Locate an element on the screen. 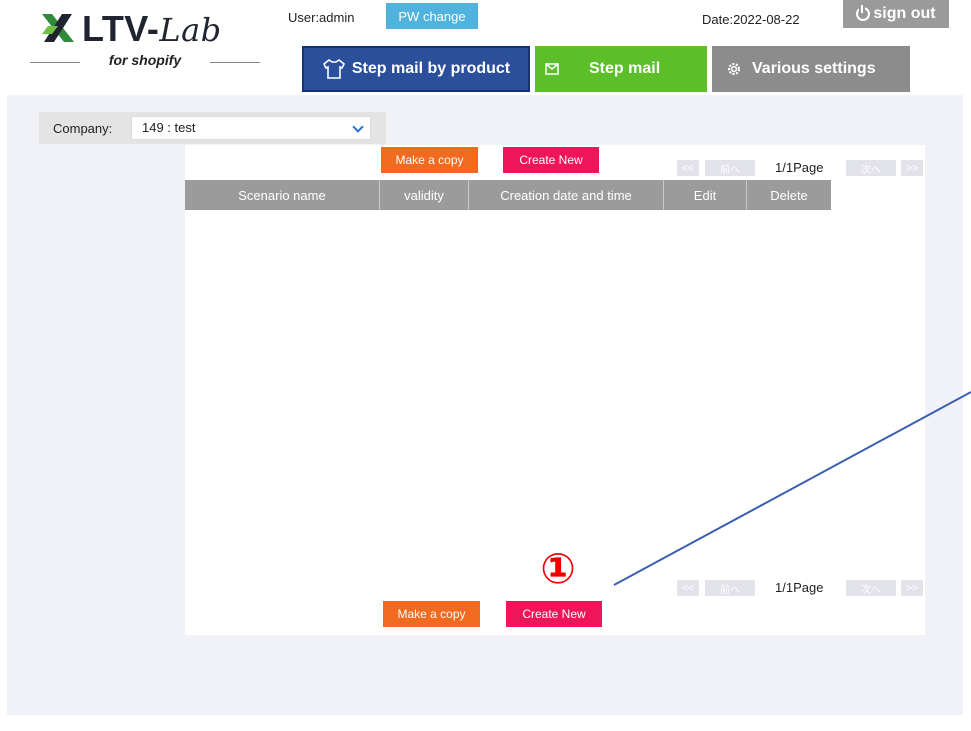 This screenshot has width=971, height=731. annotation-marker: ① is located at coordinates (558, 568).